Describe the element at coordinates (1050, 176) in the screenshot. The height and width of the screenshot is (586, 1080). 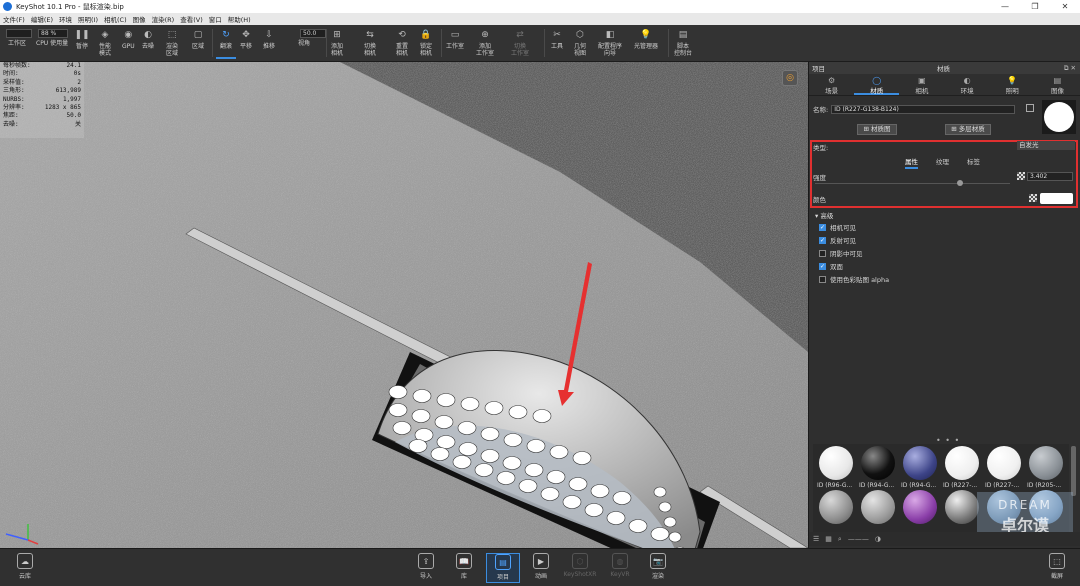
I see `intensity-input: 3.402` at that location.